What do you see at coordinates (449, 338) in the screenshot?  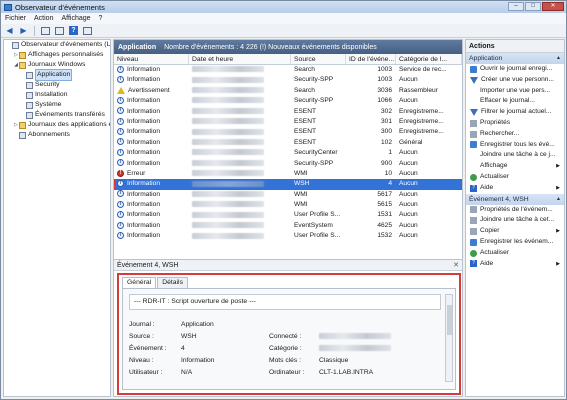 I see `detail-scrollbar` at bounding box center [449, 338].